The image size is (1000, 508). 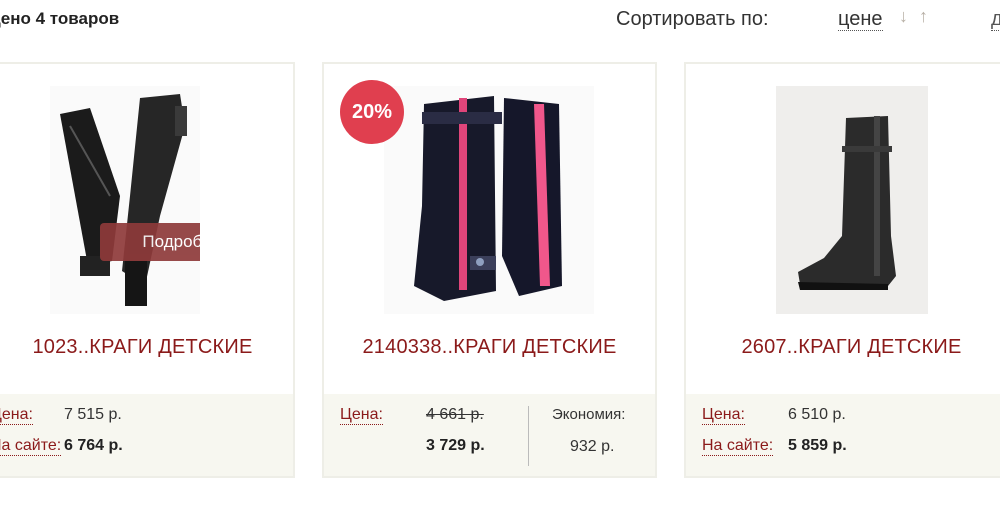 What do you see at coordinates (146, 435) in the screenshot?
I see `price-panel: Цена: 7 515 р. На сайте: 6 764 р.` at bounding box center [146, 435].